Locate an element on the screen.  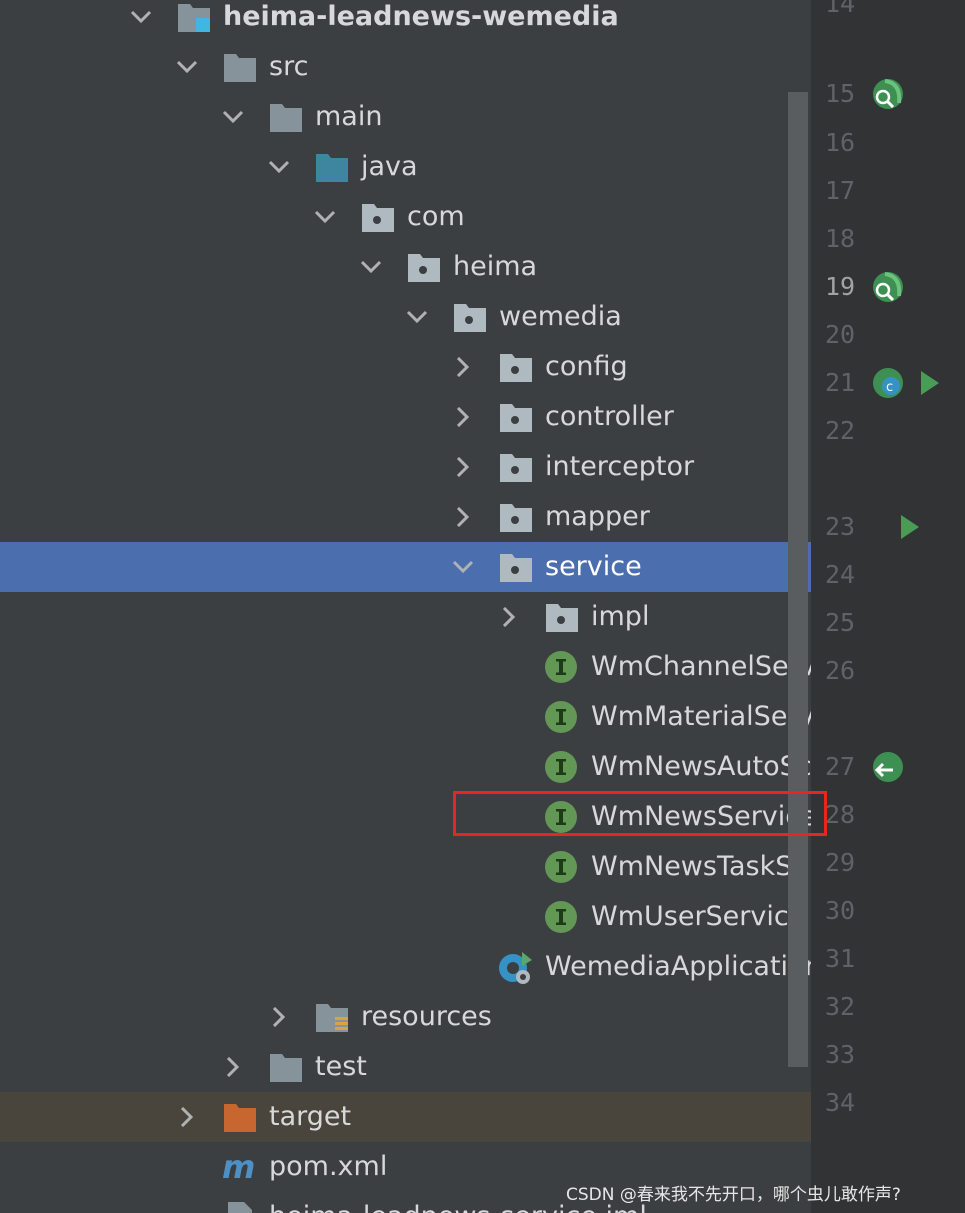
line-number: 32 is located at coordinates (840, 1006).